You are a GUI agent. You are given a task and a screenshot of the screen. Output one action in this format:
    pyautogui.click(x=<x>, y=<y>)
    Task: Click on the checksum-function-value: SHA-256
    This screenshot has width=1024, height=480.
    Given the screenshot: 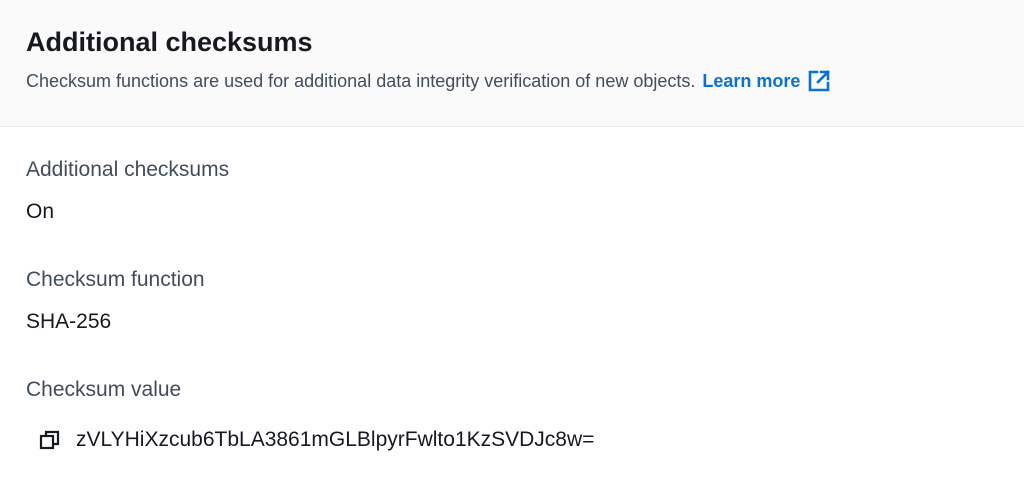 What is the action you would take?
    pyautogui.click(x=69, y=321)
    